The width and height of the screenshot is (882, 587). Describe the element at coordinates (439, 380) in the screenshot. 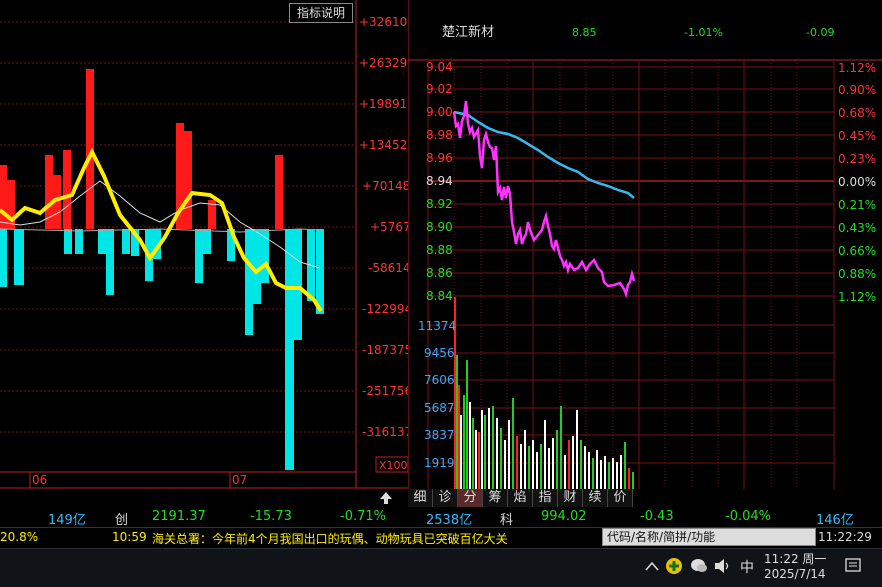

I see `volume-tick: 7606` at that location.